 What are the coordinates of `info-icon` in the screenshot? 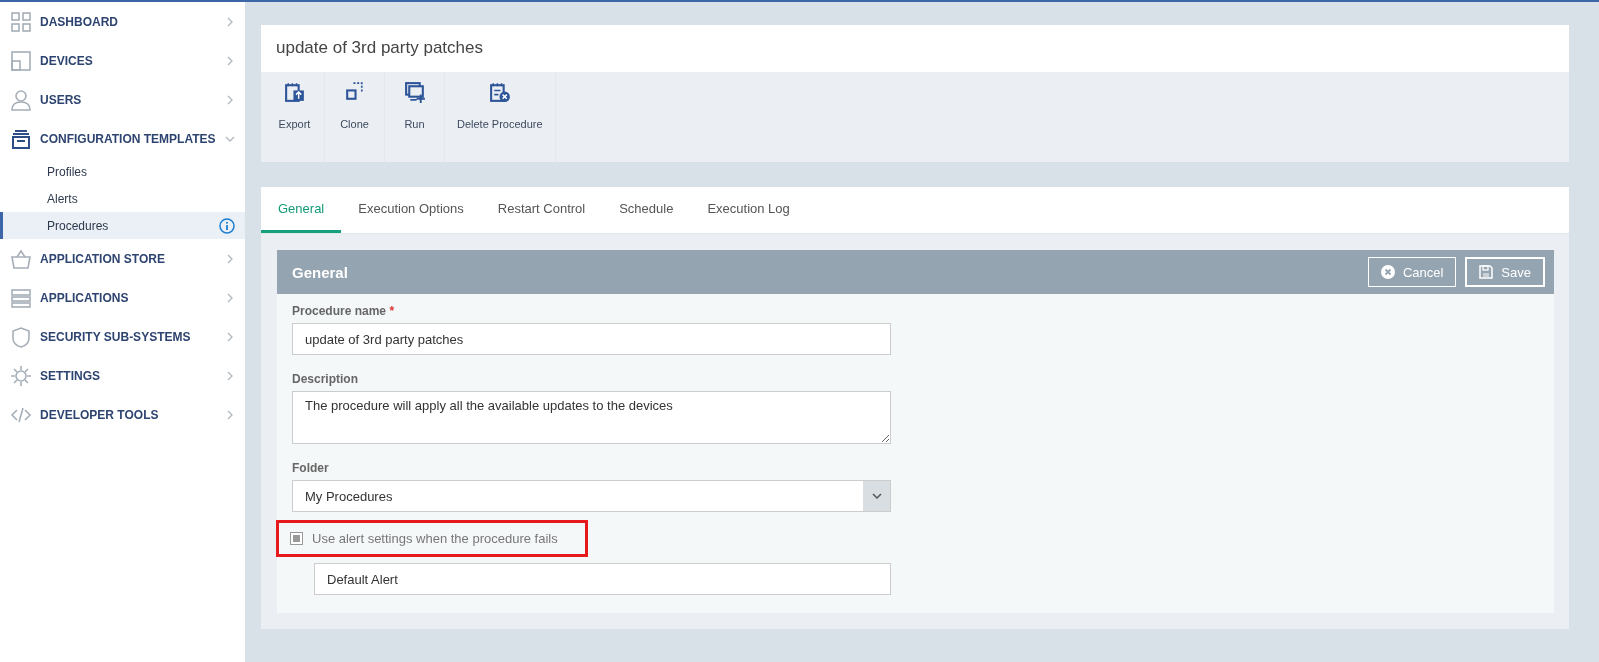 It's located at (227, 225).